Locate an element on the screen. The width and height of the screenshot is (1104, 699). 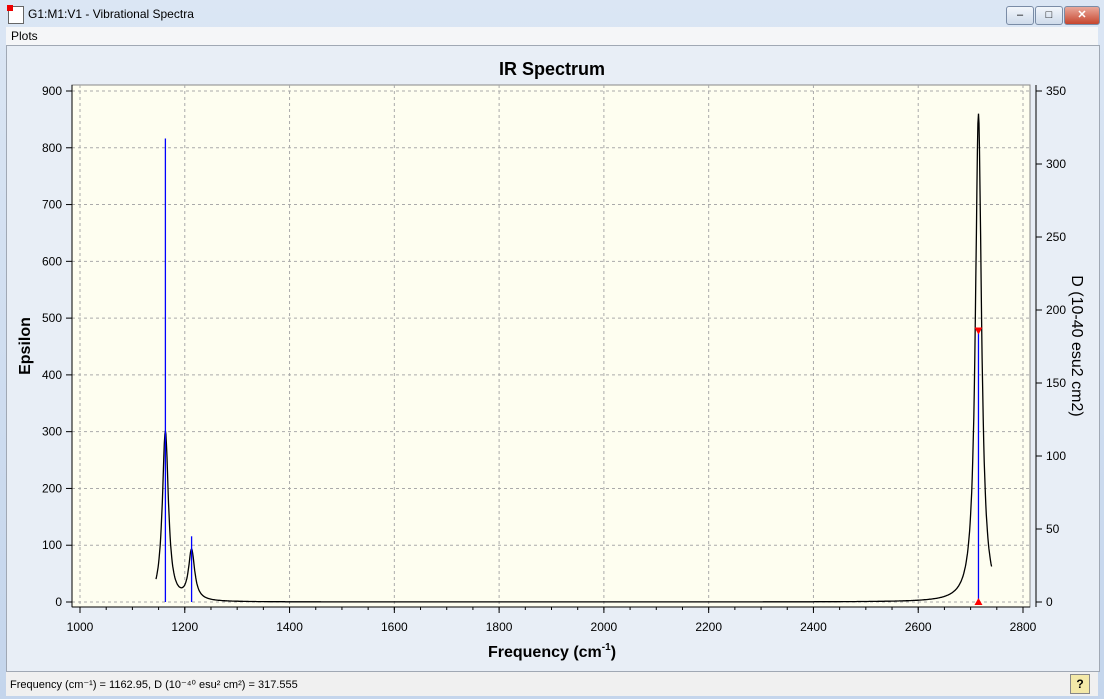
y-axis-label: Epsilon is located at coordinates (25, 346).